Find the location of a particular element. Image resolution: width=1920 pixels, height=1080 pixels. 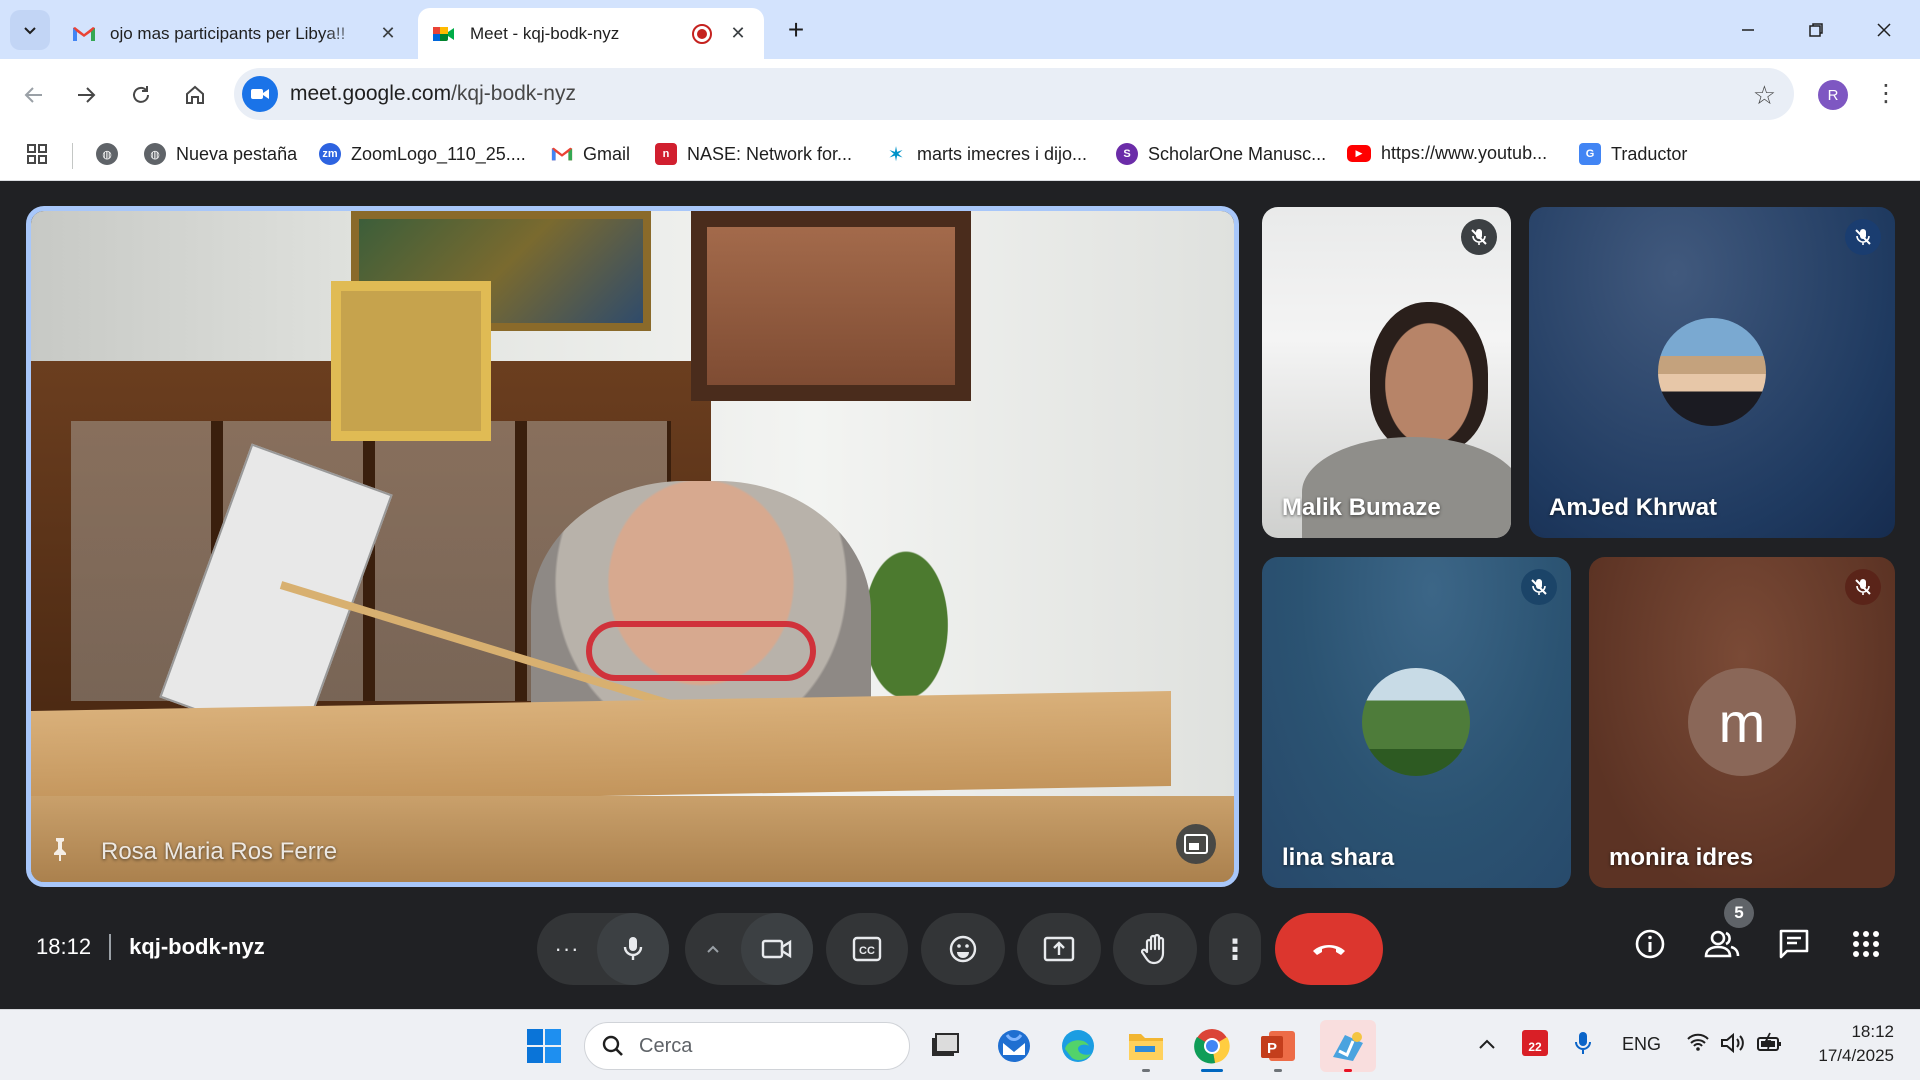

avatar-initial: m is located at coordinates (1742, 722).